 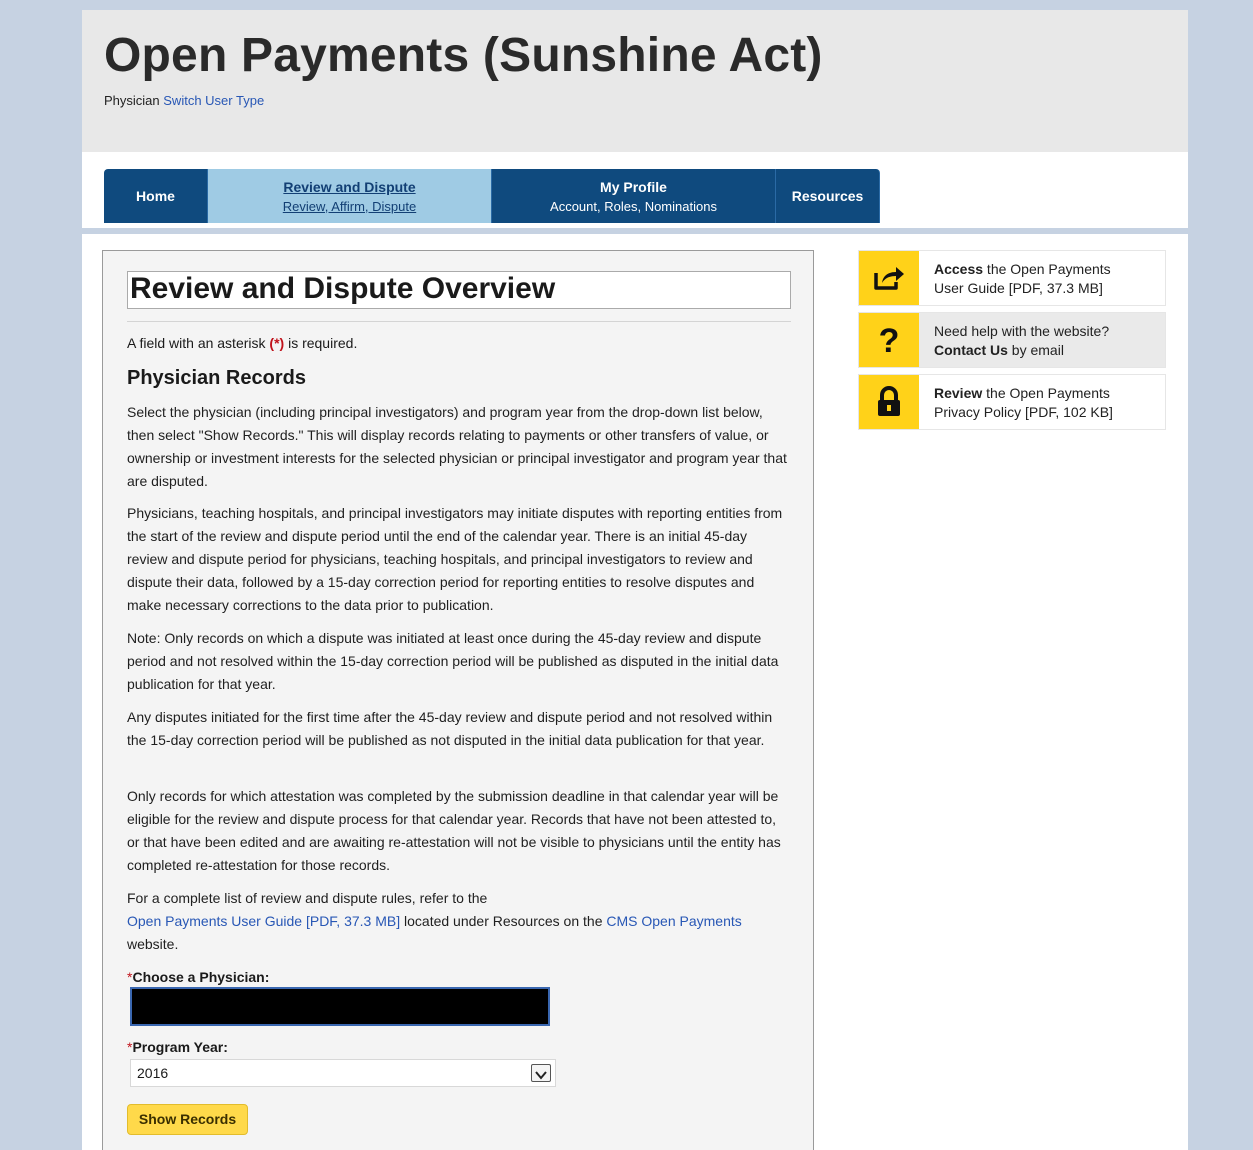 What do you see at coordinates (321, 343) in the screenshot?
I see `required-note-suffix: is required.` at bounding box center [321, 343].